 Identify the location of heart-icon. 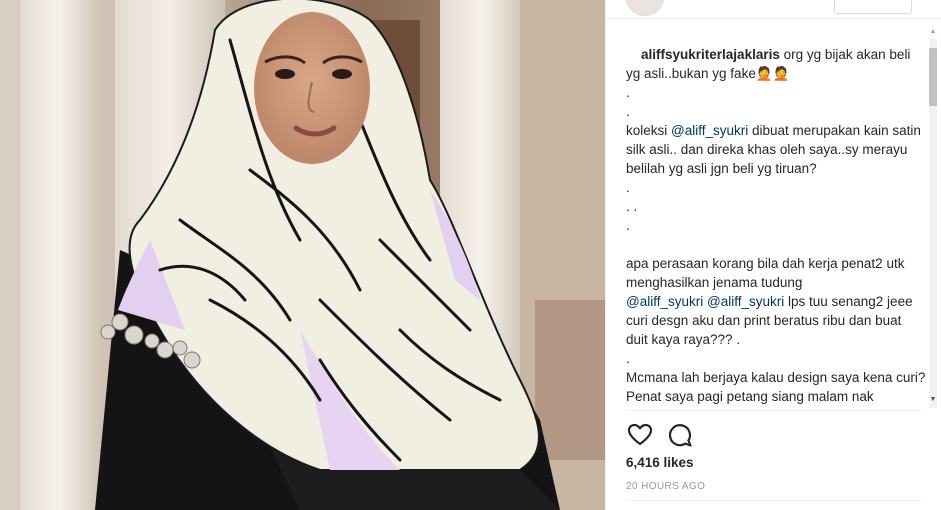
(640, 434).